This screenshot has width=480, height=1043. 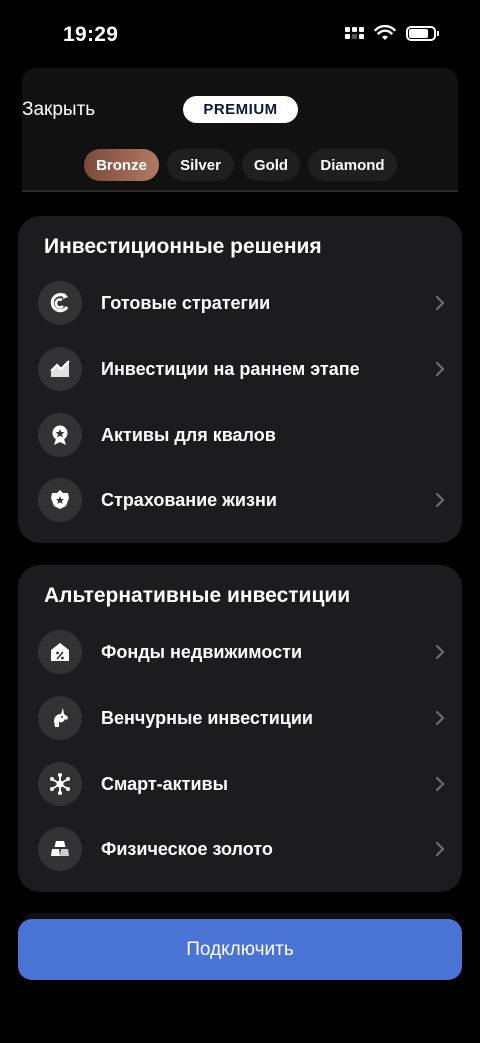 I want to click on list-item-ready-strategies: Готовые стратегии, so click(x=243, y=303).